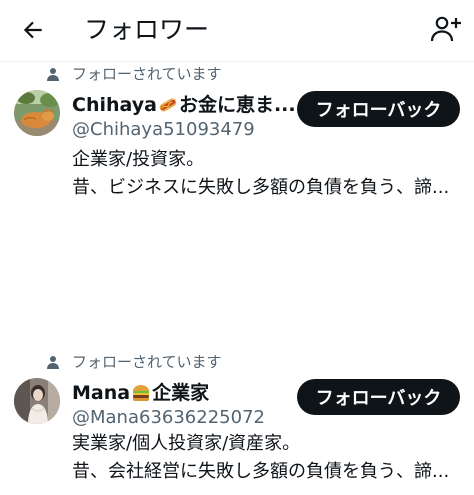  I want to click on add-user-icon, so click(446, 29).